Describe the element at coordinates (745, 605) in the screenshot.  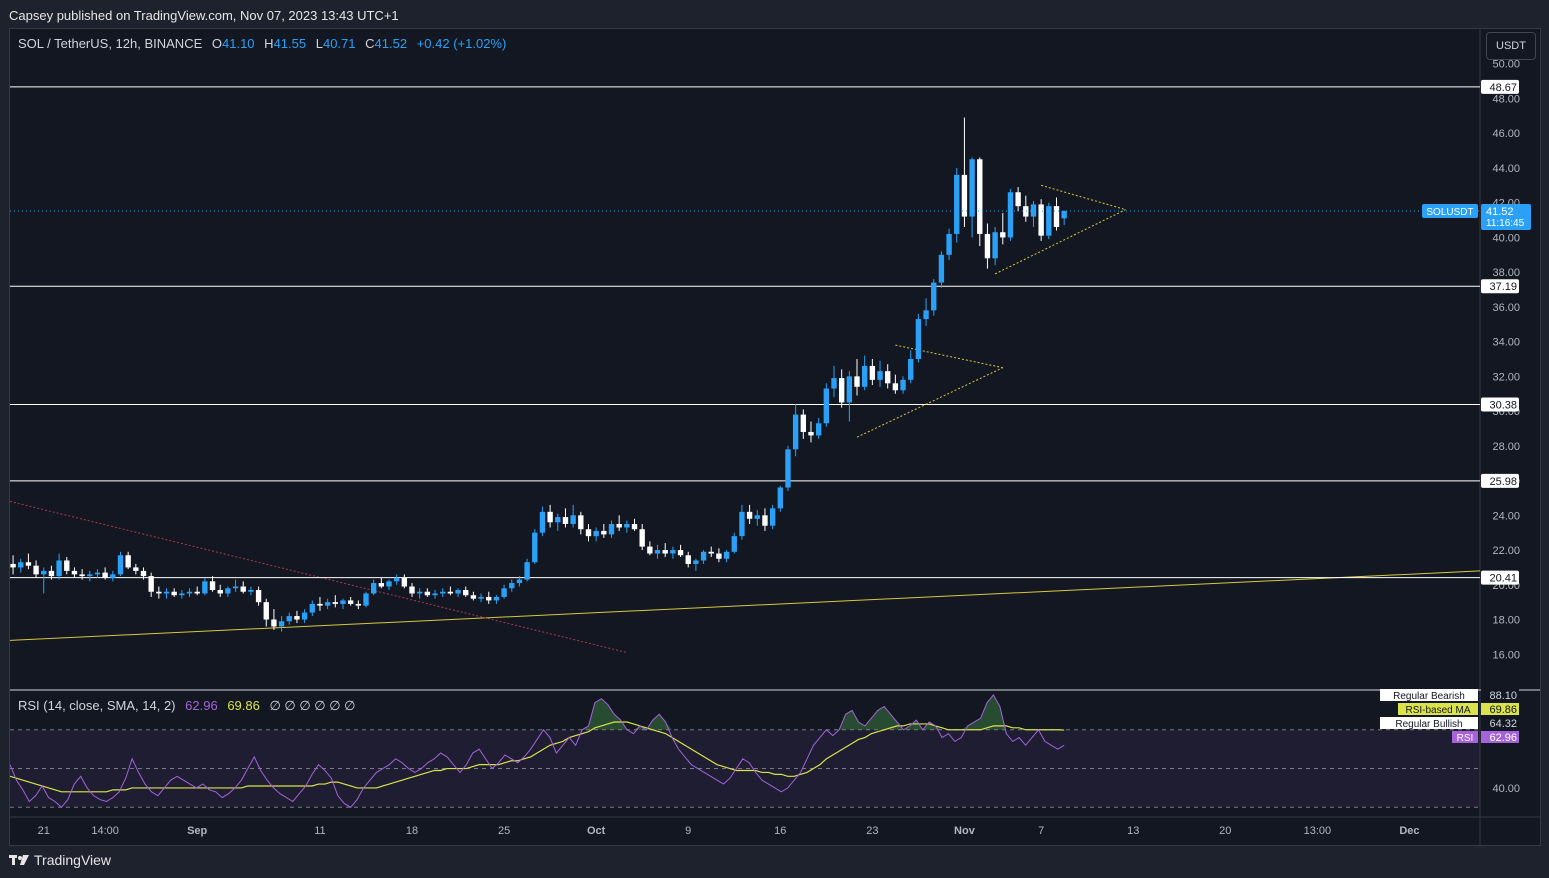
I see `rising-trendline` at that location.